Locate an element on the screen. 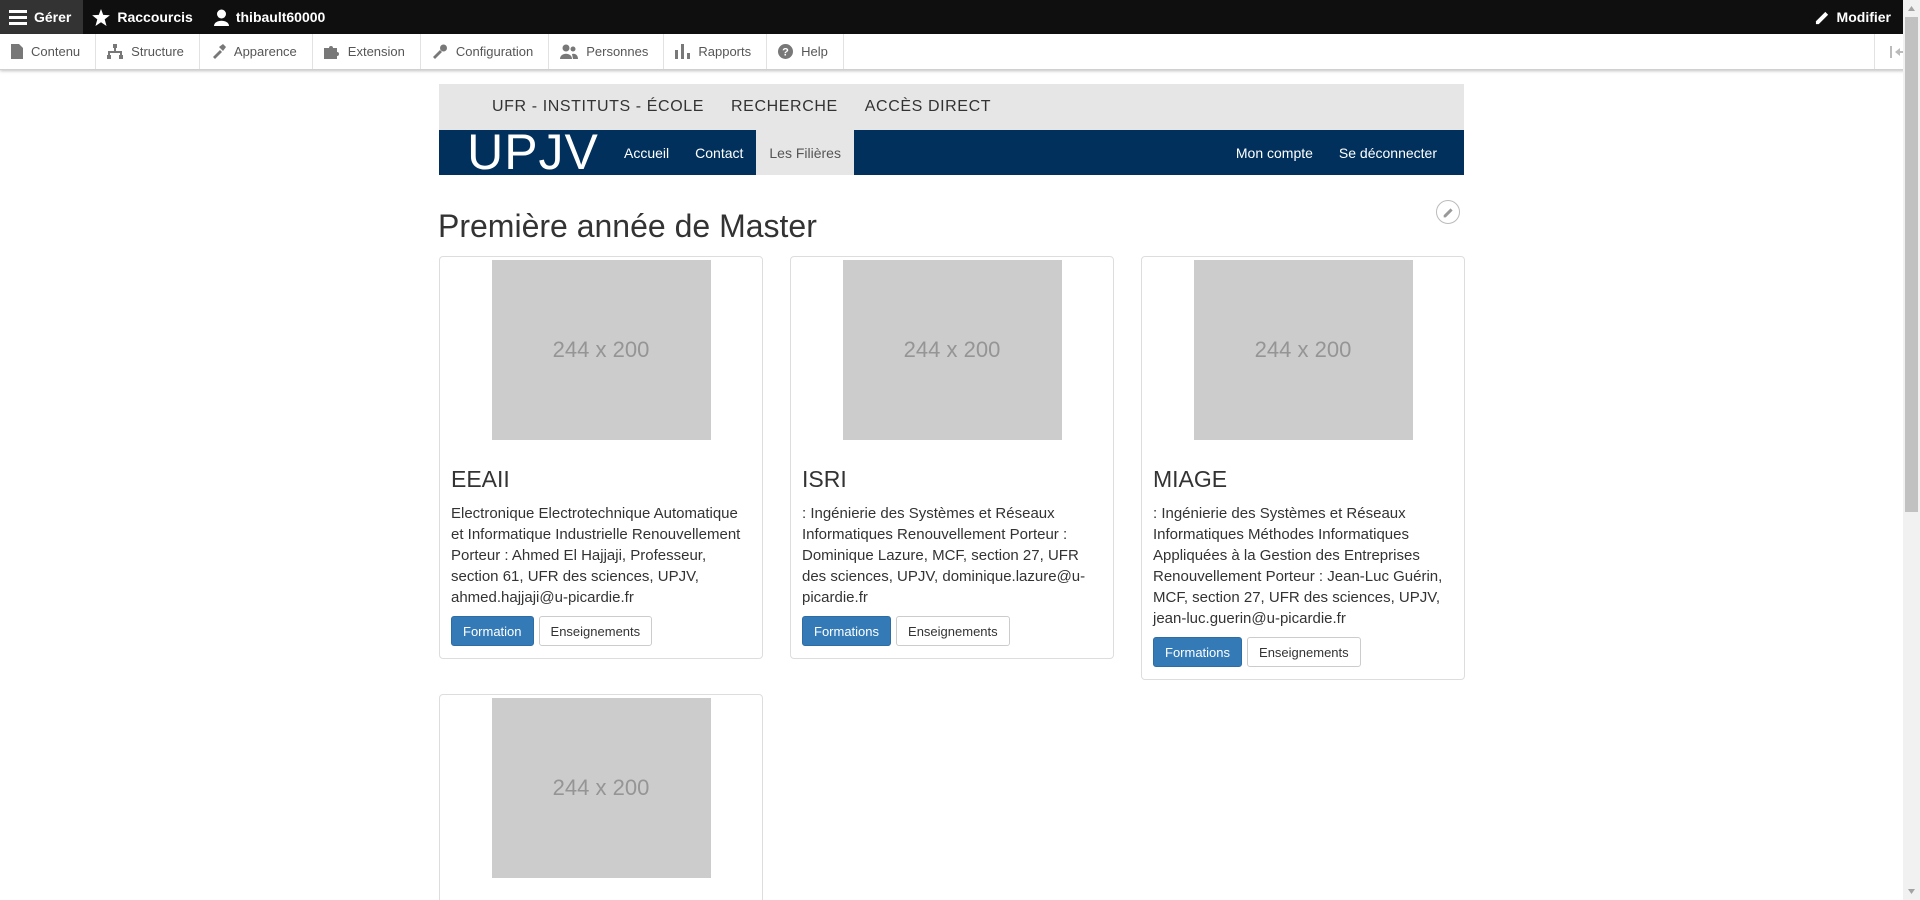 The width and height of the screenshot is (1920, 900). manage-tab: Gérer is located at coordinates (42, 17).